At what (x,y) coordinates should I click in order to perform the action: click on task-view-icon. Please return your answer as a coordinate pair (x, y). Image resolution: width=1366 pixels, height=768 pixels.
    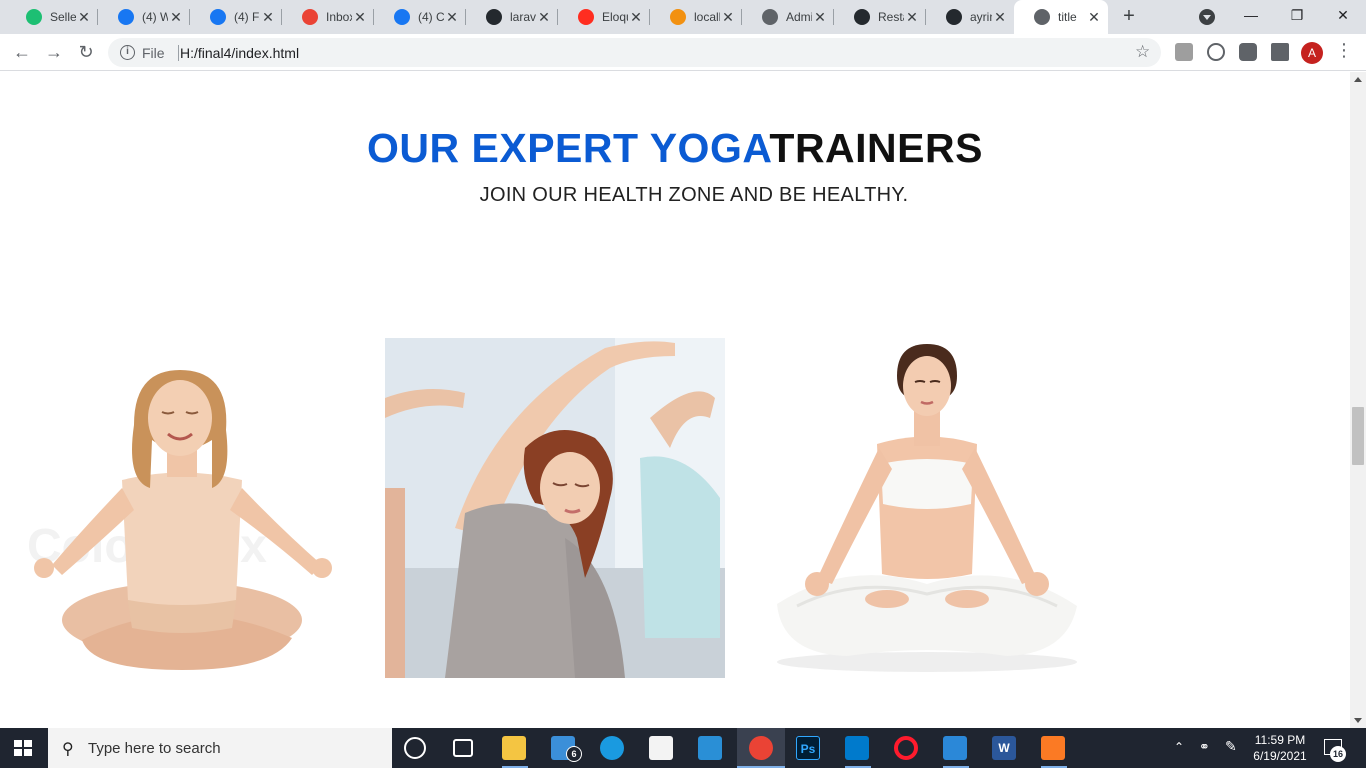
    Looking at the image, I should click on (463, 748).